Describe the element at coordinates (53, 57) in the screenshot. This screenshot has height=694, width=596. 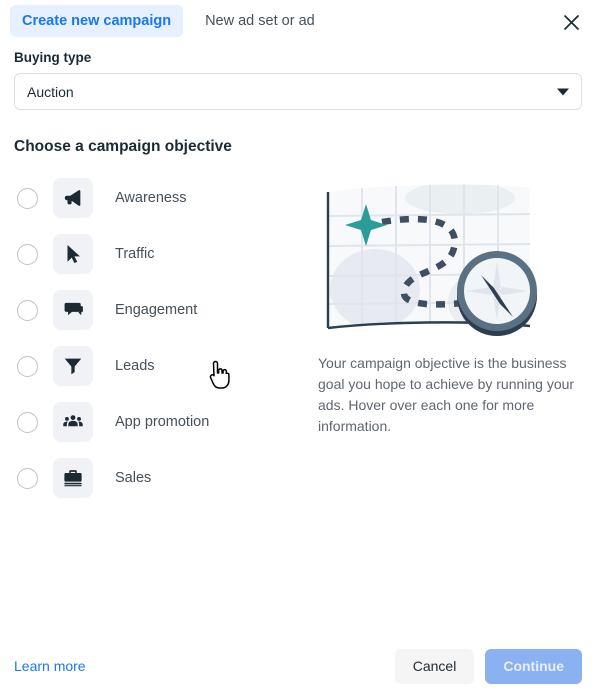
I see `buying-type-label: Buying type` at that location.